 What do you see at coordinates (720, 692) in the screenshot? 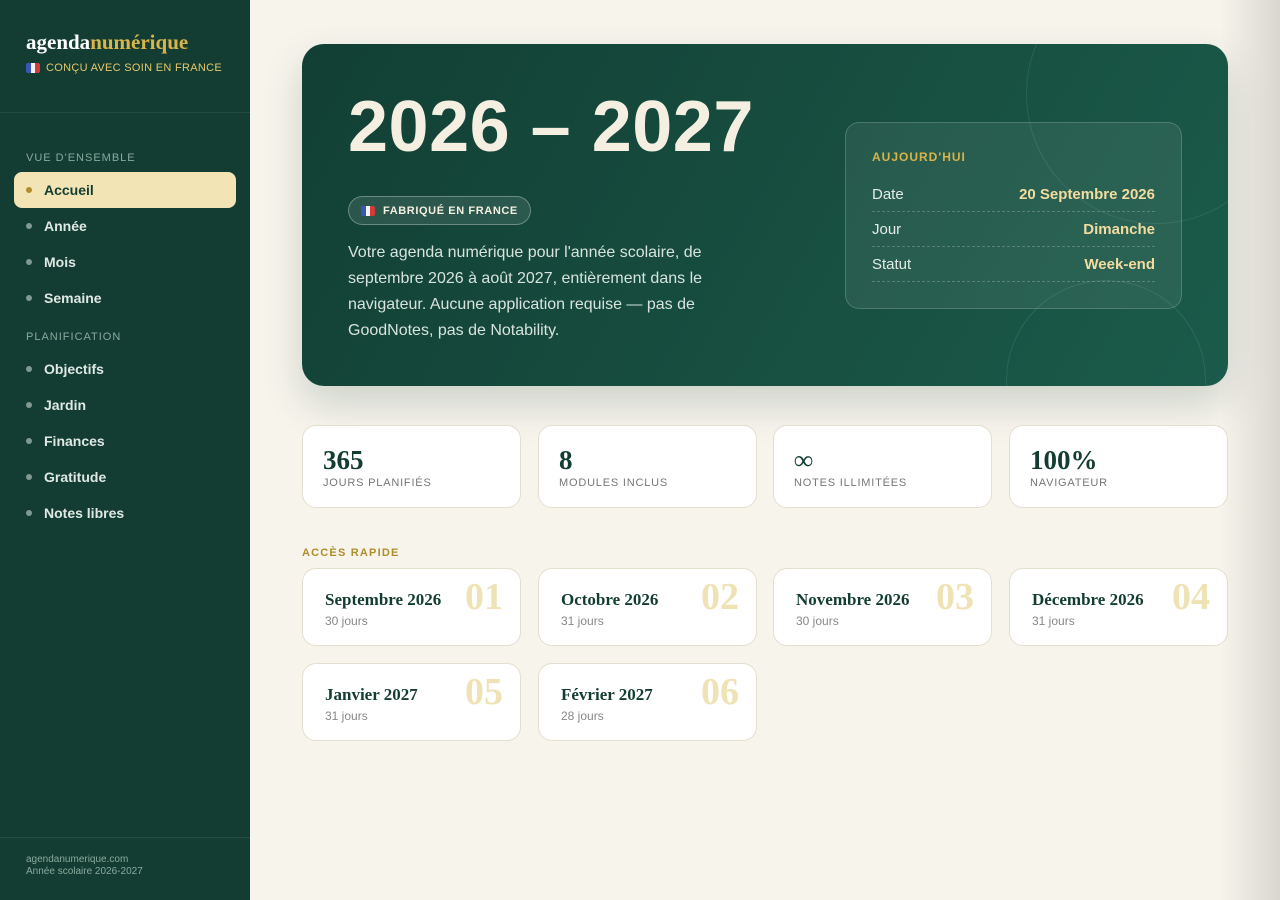
I see `month-number: 06` at bounding box center [720, 692].